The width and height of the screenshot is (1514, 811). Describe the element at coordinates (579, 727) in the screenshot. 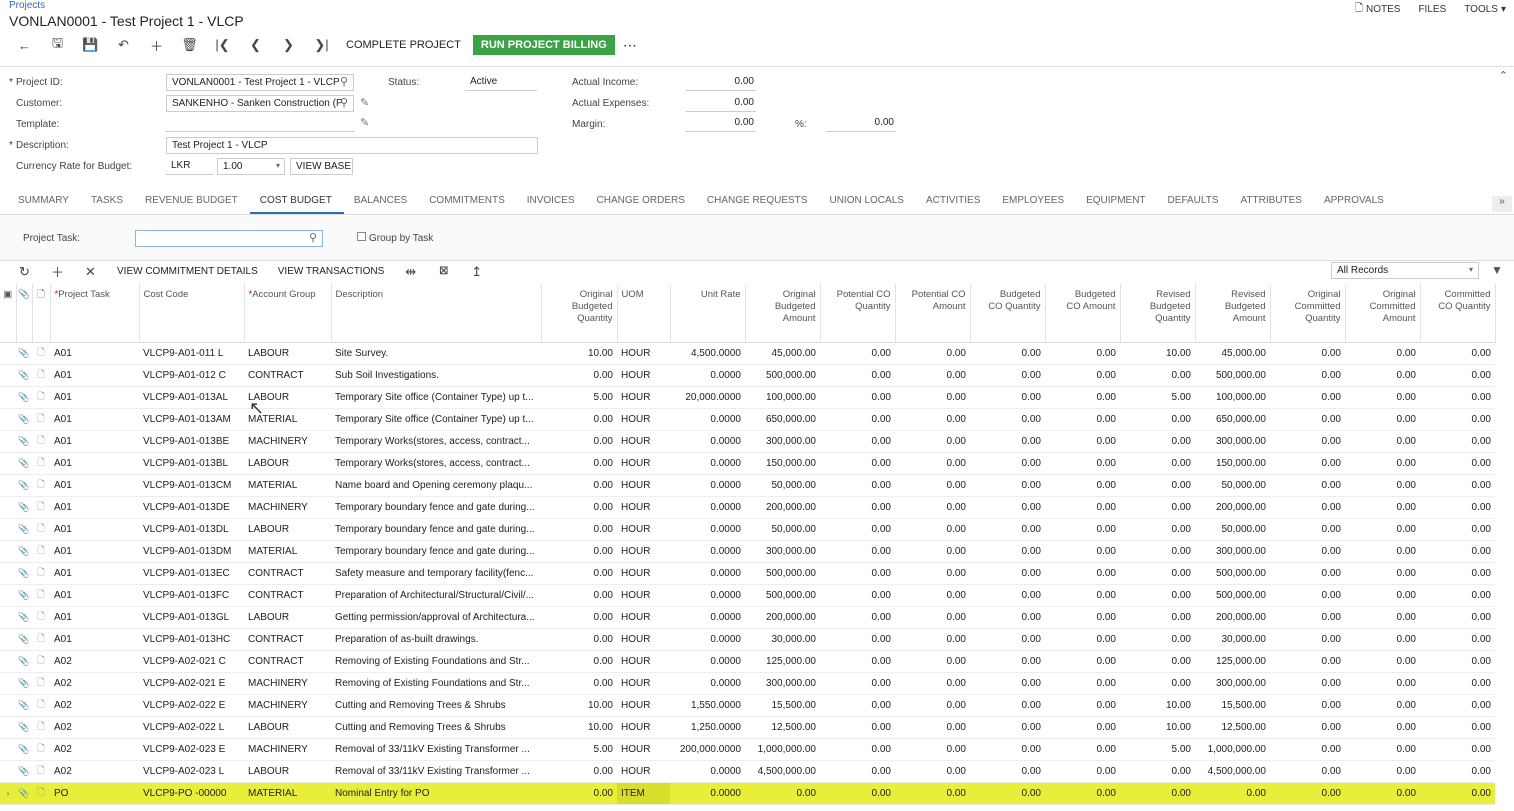

I see `cell-orig-budget-qty: 10.00` at that location.